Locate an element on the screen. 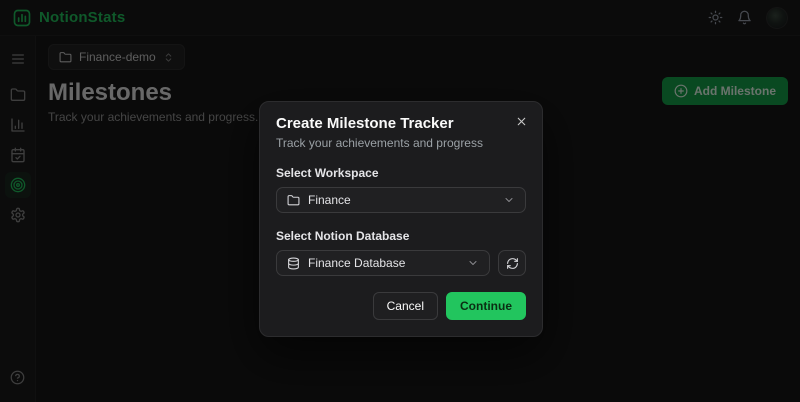 The width and height of the screenshot is (800, 402). x-icon is located at coordinates (521, 121).